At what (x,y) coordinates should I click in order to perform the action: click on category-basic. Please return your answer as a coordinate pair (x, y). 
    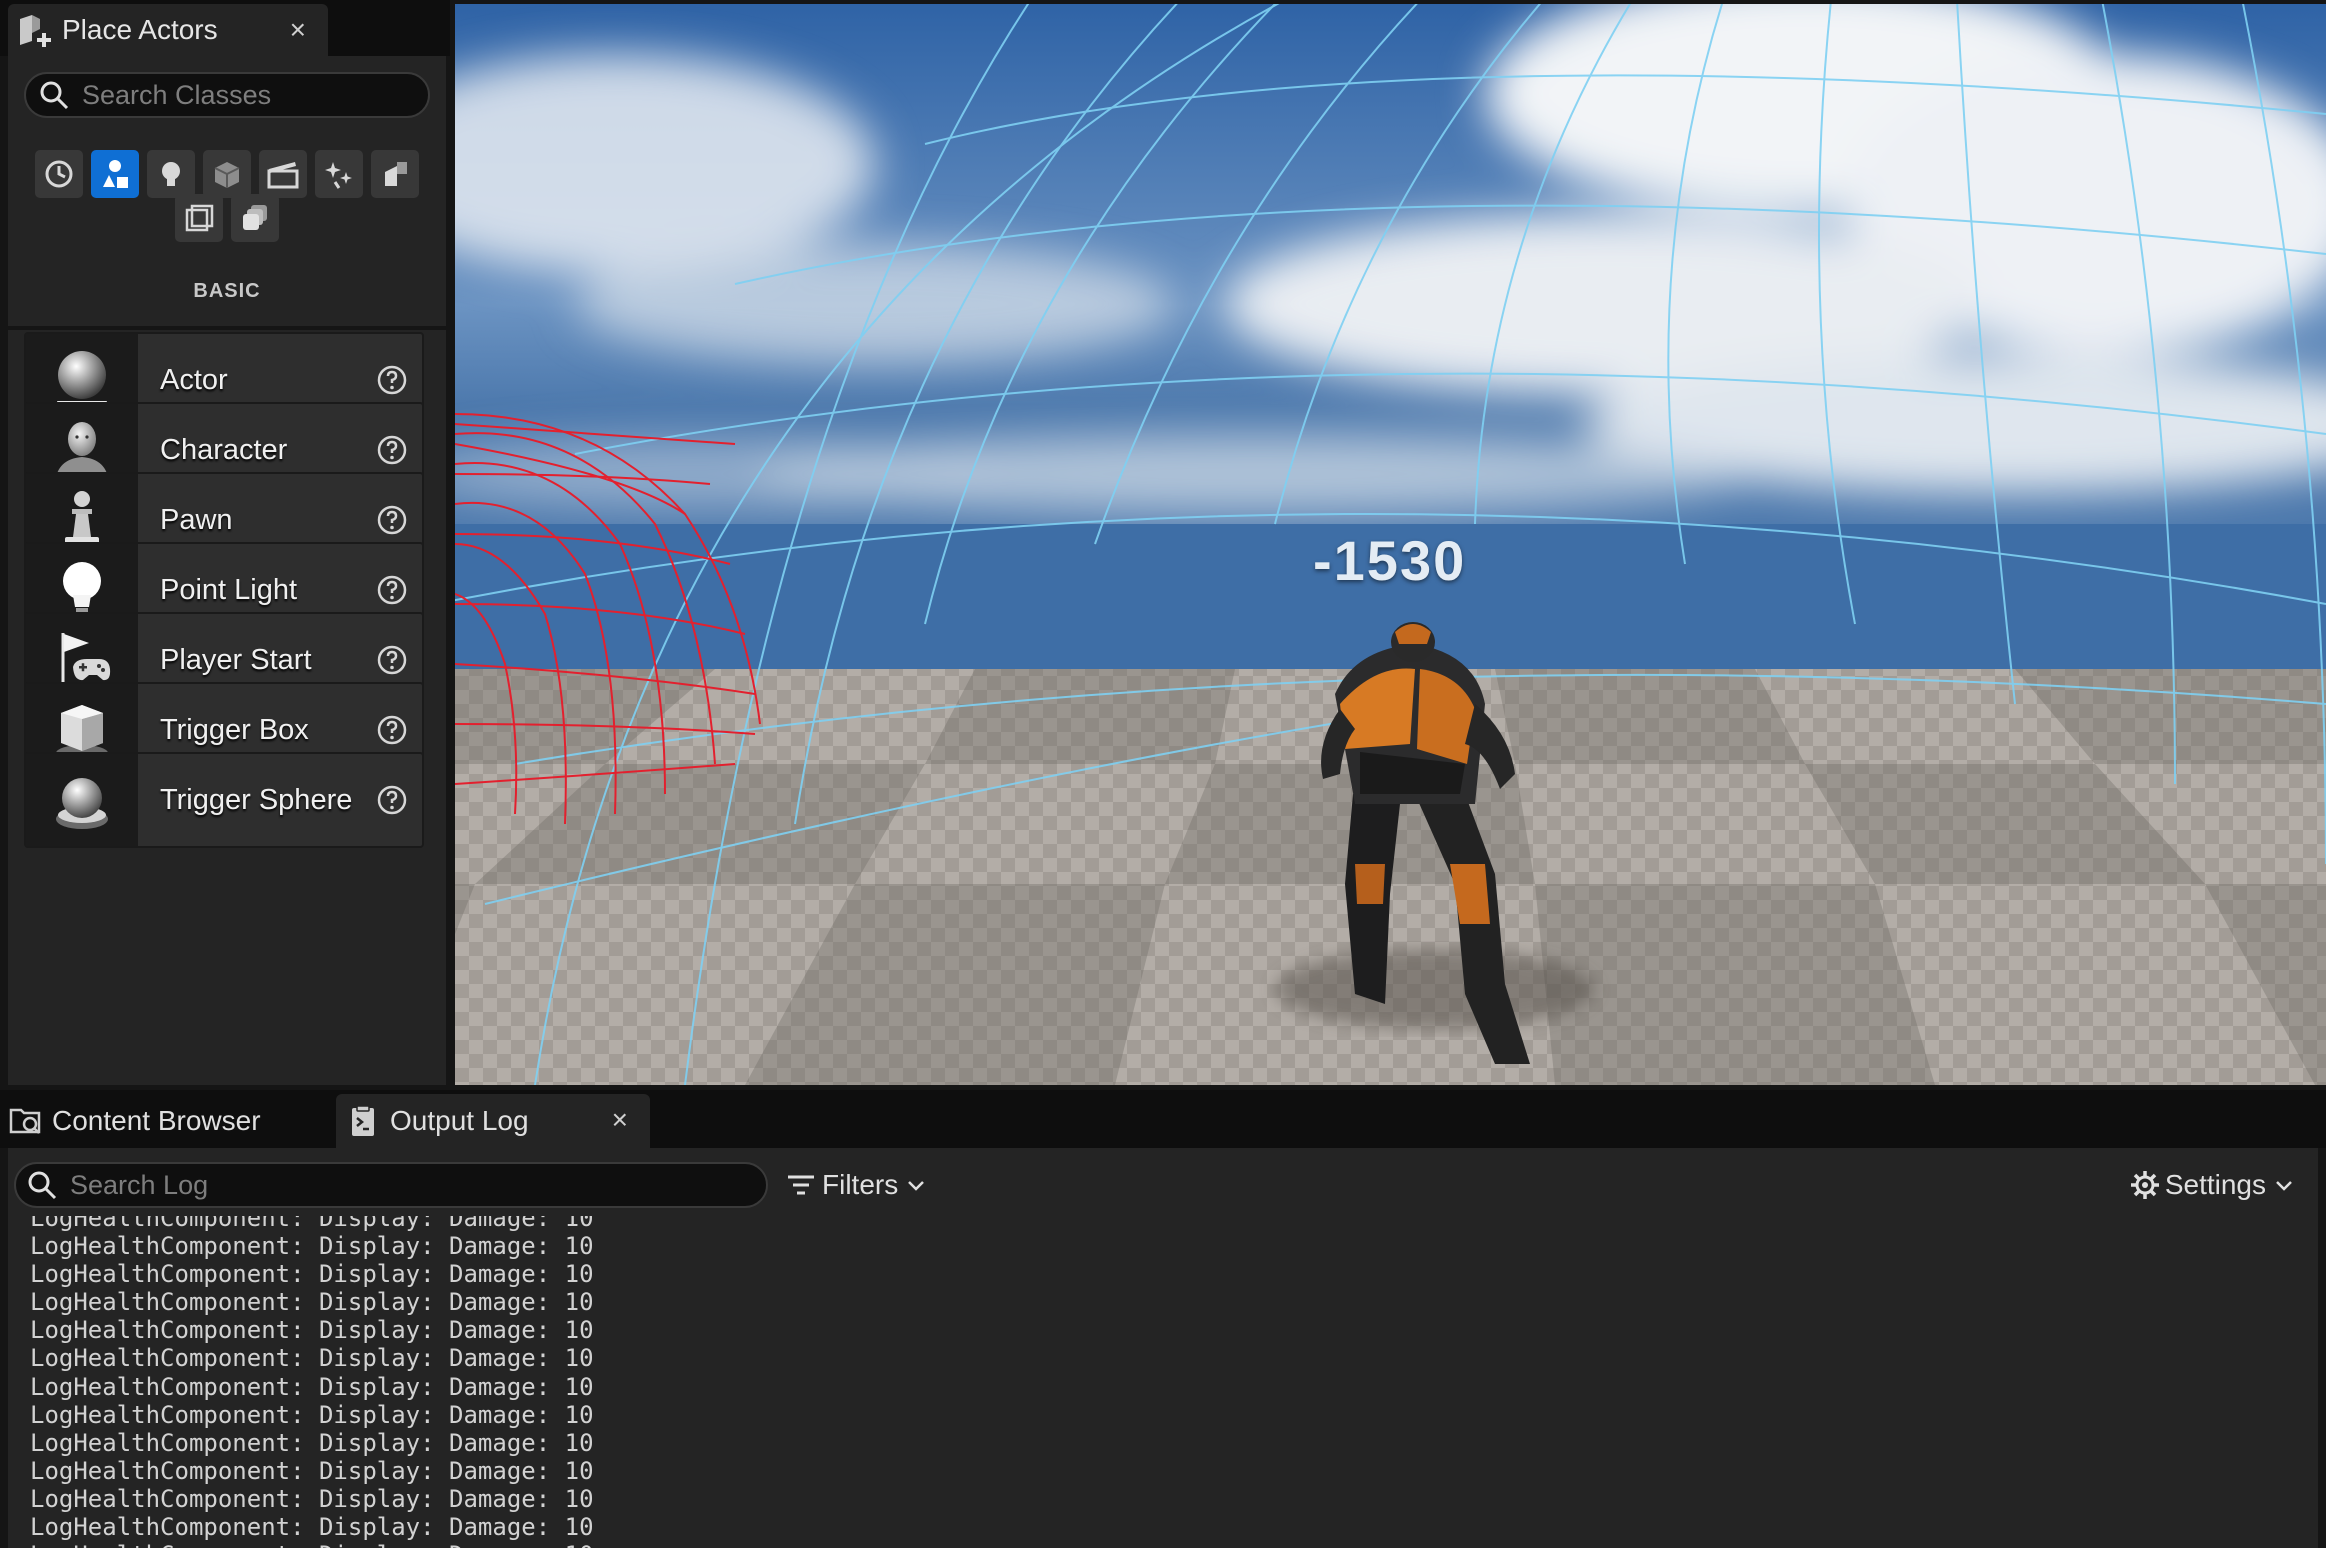
    Looking at the image, I should click on (115, 174).